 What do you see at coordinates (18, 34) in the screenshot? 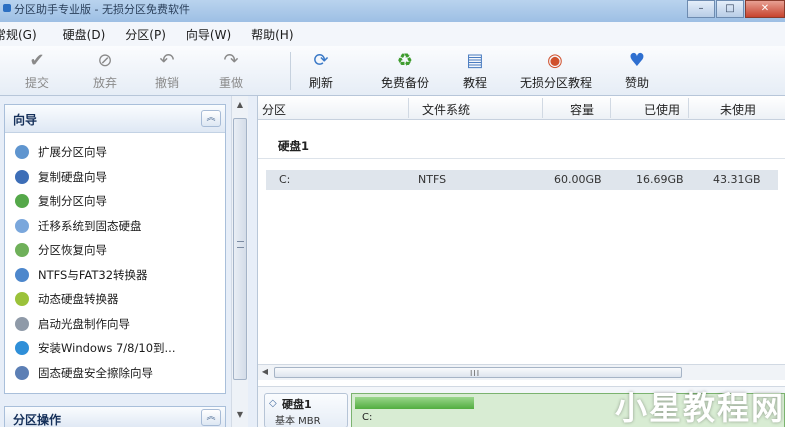
I see `menu-general: 常规(G)` at bounding box center [18, 34].